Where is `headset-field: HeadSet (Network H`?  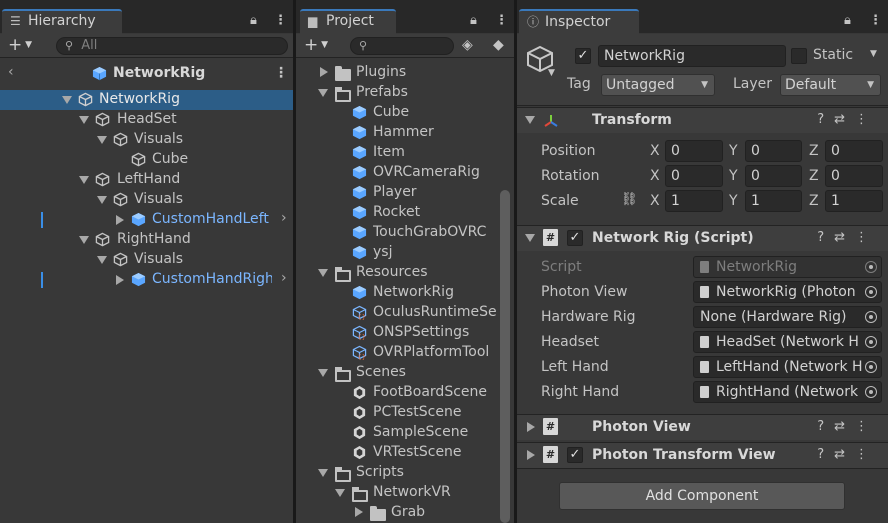 headset-field: HeadSet (Network H is located at coordinates (787, 342).